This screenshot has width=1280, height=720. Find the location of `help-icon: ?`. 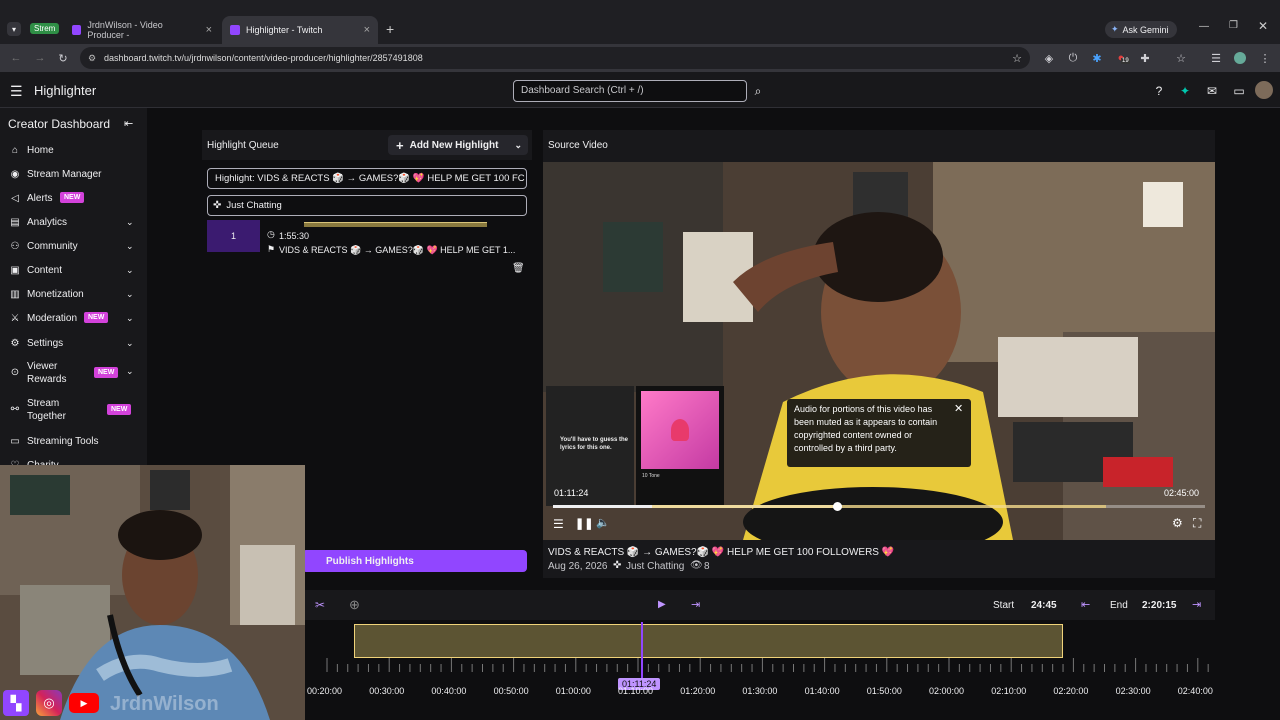

help-icon: ? is located at coordinates (1159, 91).